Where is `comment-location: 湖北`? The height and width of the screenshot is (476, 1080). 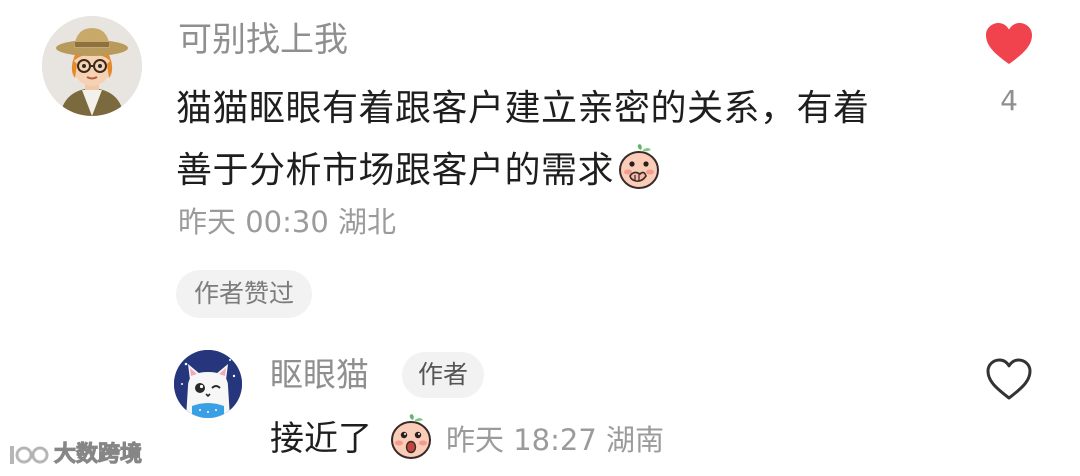 comment-location: 湖北 is located at coordinates (367, 222).